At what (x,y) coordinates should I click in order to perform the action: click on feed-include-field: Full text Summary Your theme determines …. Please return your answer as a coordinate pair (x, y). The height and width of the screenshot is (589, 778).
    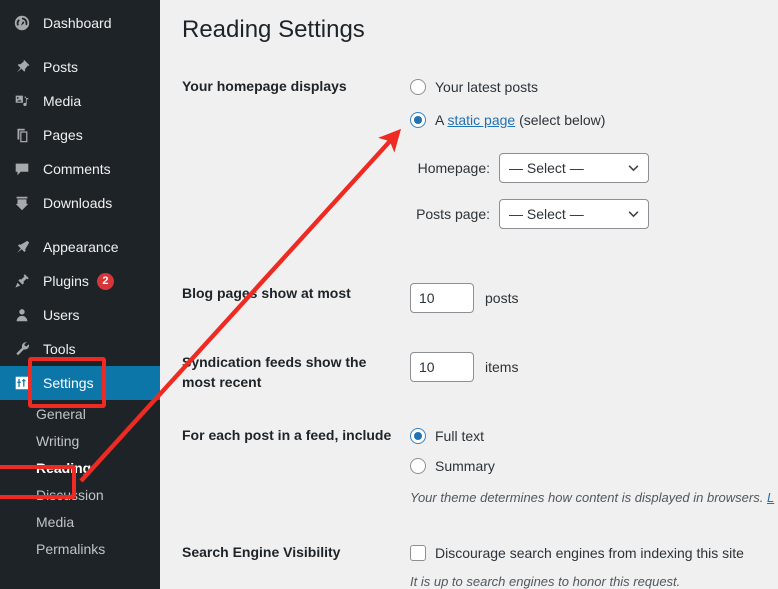
    Looking at the image, I should click on (592, 466).